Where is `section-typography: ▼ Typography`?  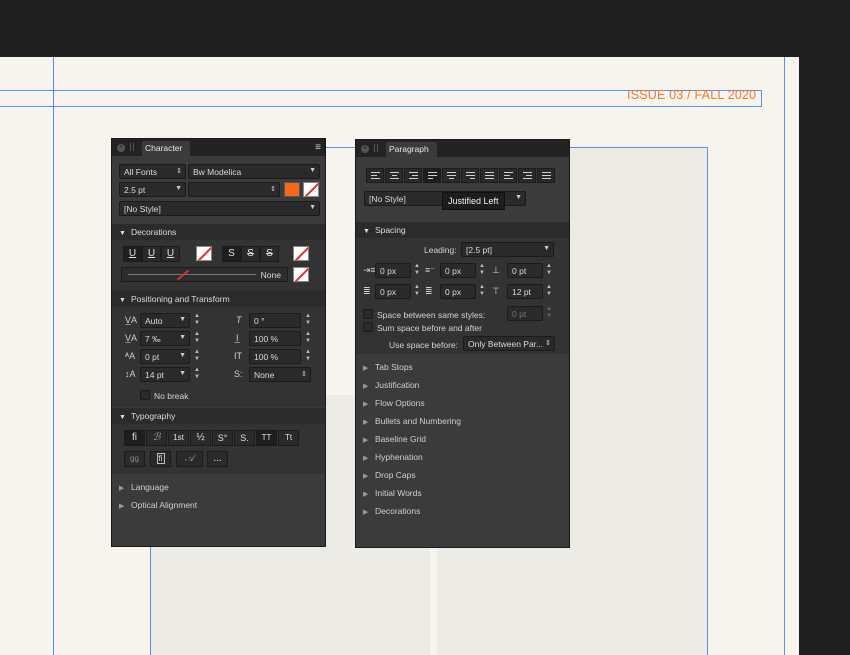 section-typography: ▼ Typography is located at coordinates (218, 416).